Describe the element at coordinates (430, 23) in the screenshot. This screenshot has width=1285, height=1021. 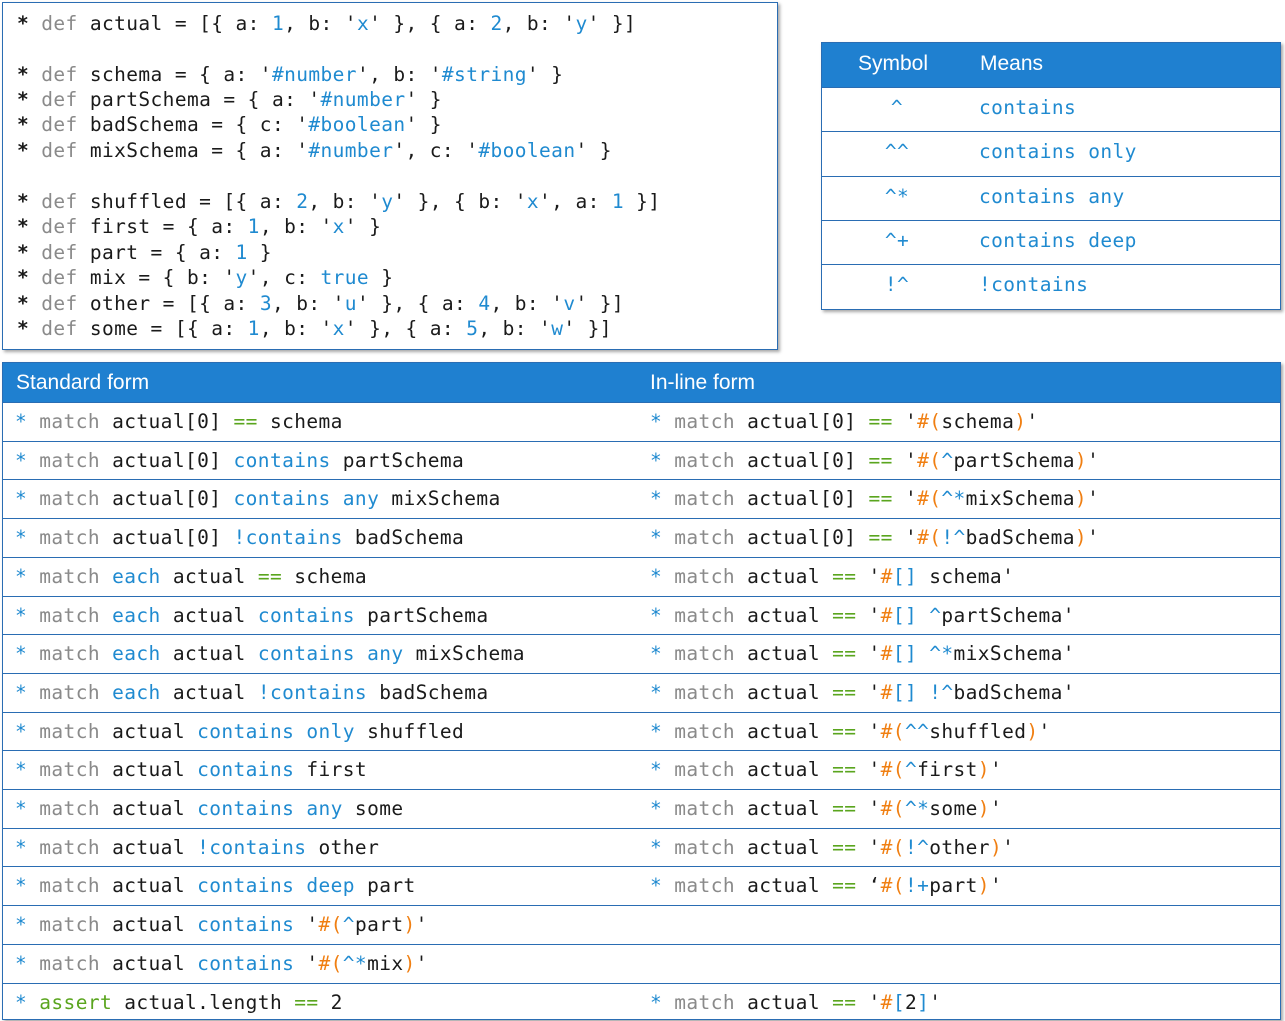
I see `code-token: ' }, { a:` at that location.